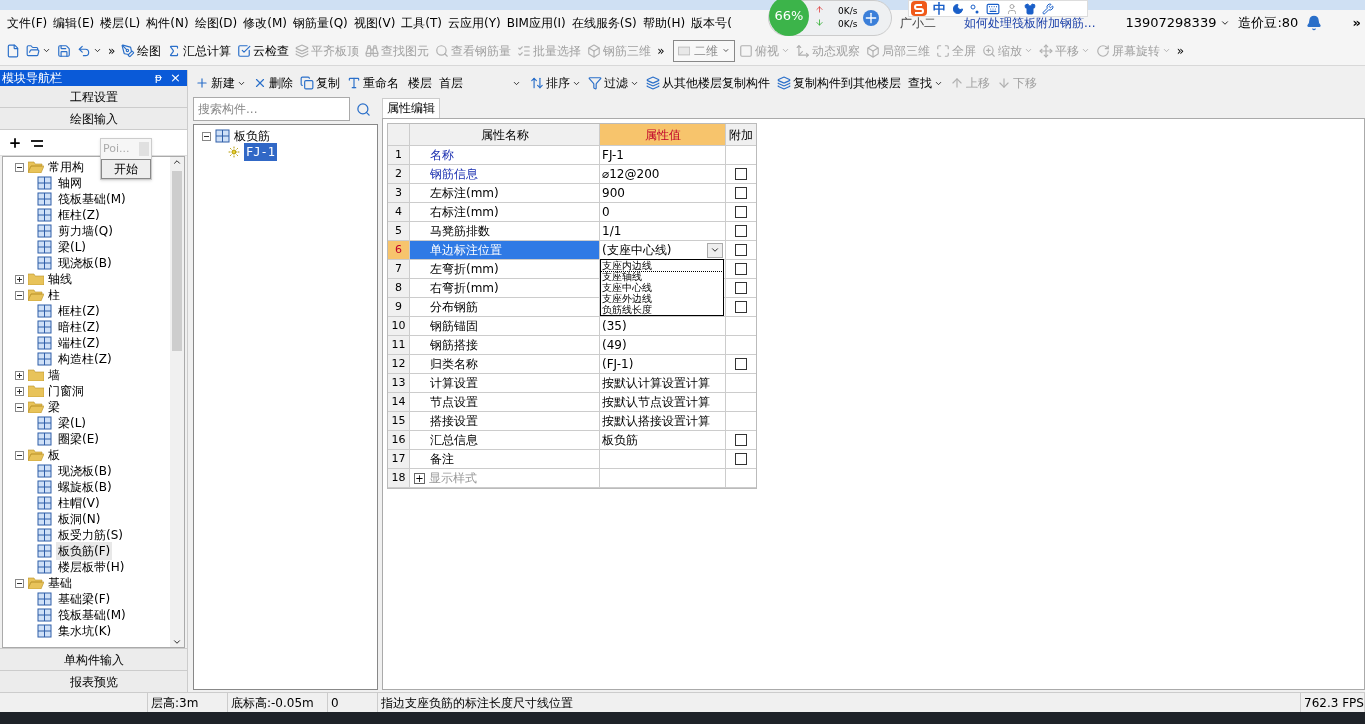 The width and height of the screenshot is (1365, 724). What do you see at coordinates (993, 8) in the screenshot?
I see `keyboard-icon` at bounding box center [993, 8].